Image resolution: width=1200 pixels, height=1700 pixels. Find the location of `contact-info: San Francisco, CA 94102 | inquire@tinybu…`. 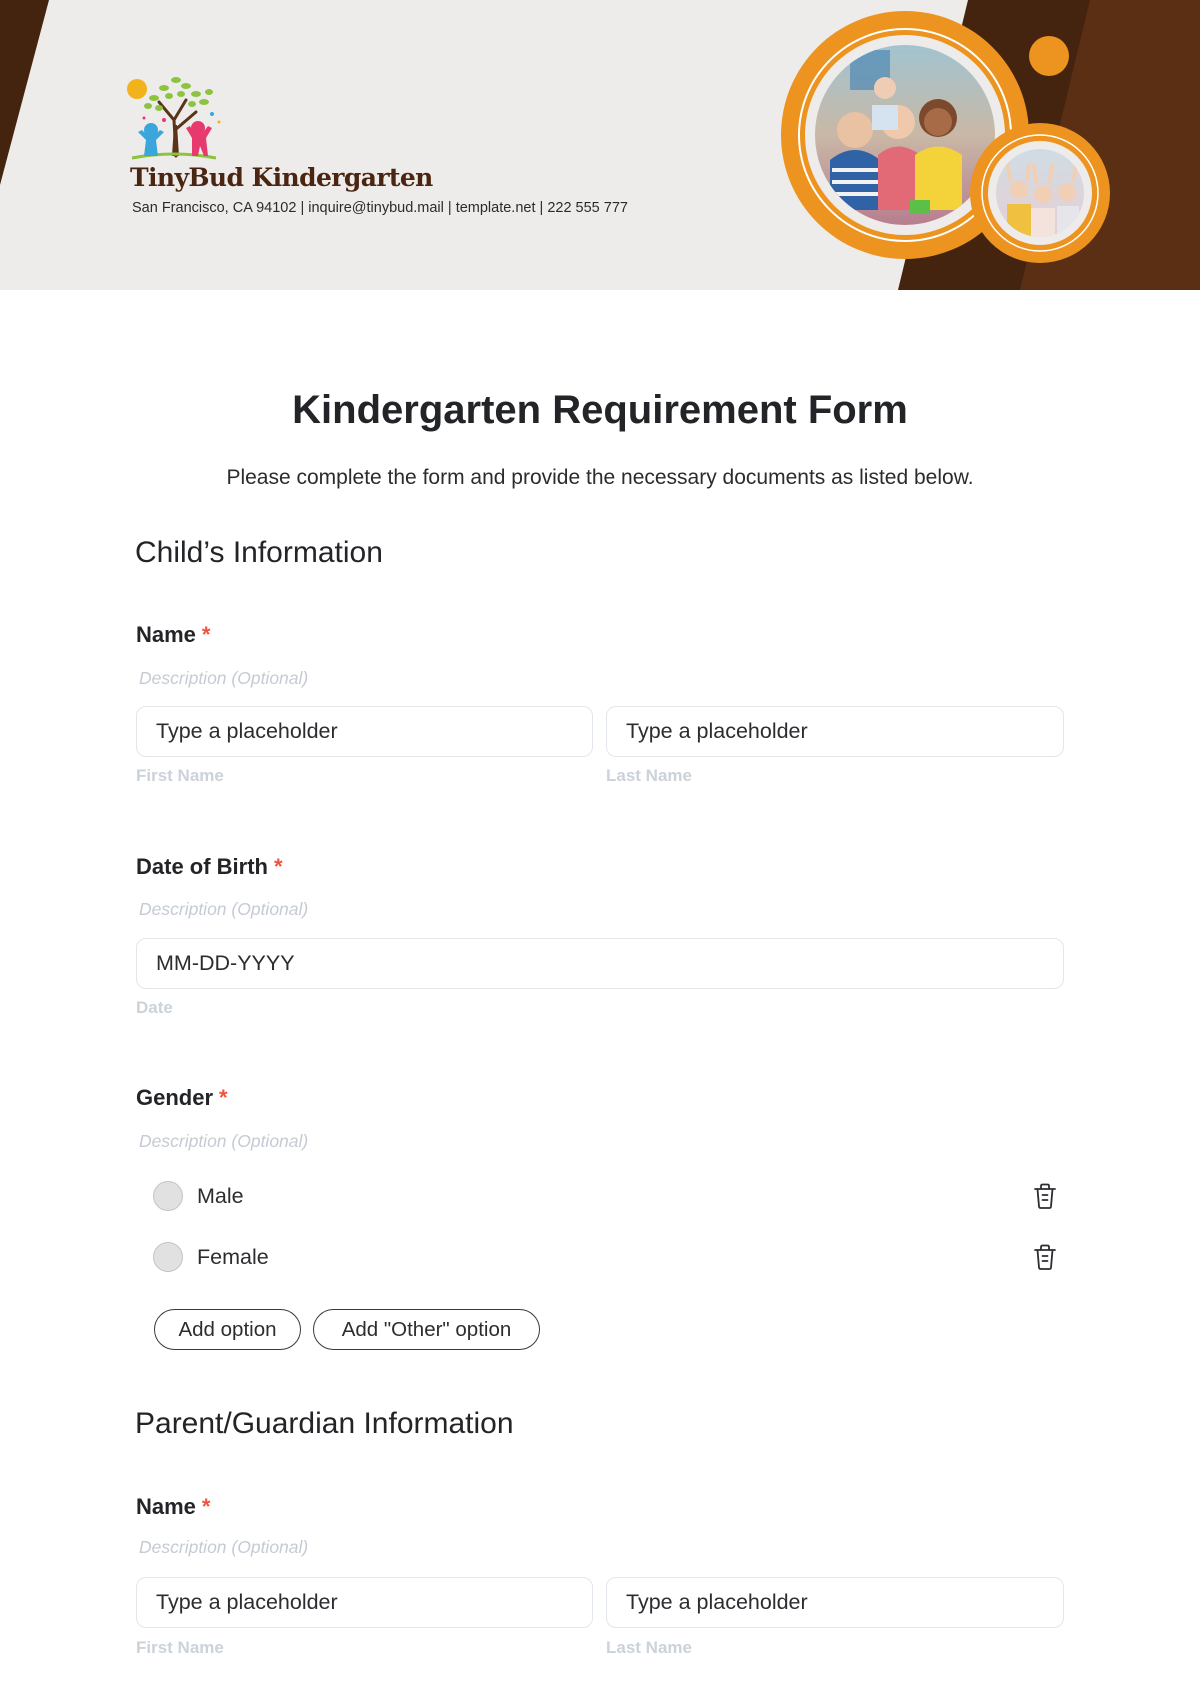

contact-info: San Francisco, CA 94102 | inquire@tinybu… is located at coordinates (380, 208).